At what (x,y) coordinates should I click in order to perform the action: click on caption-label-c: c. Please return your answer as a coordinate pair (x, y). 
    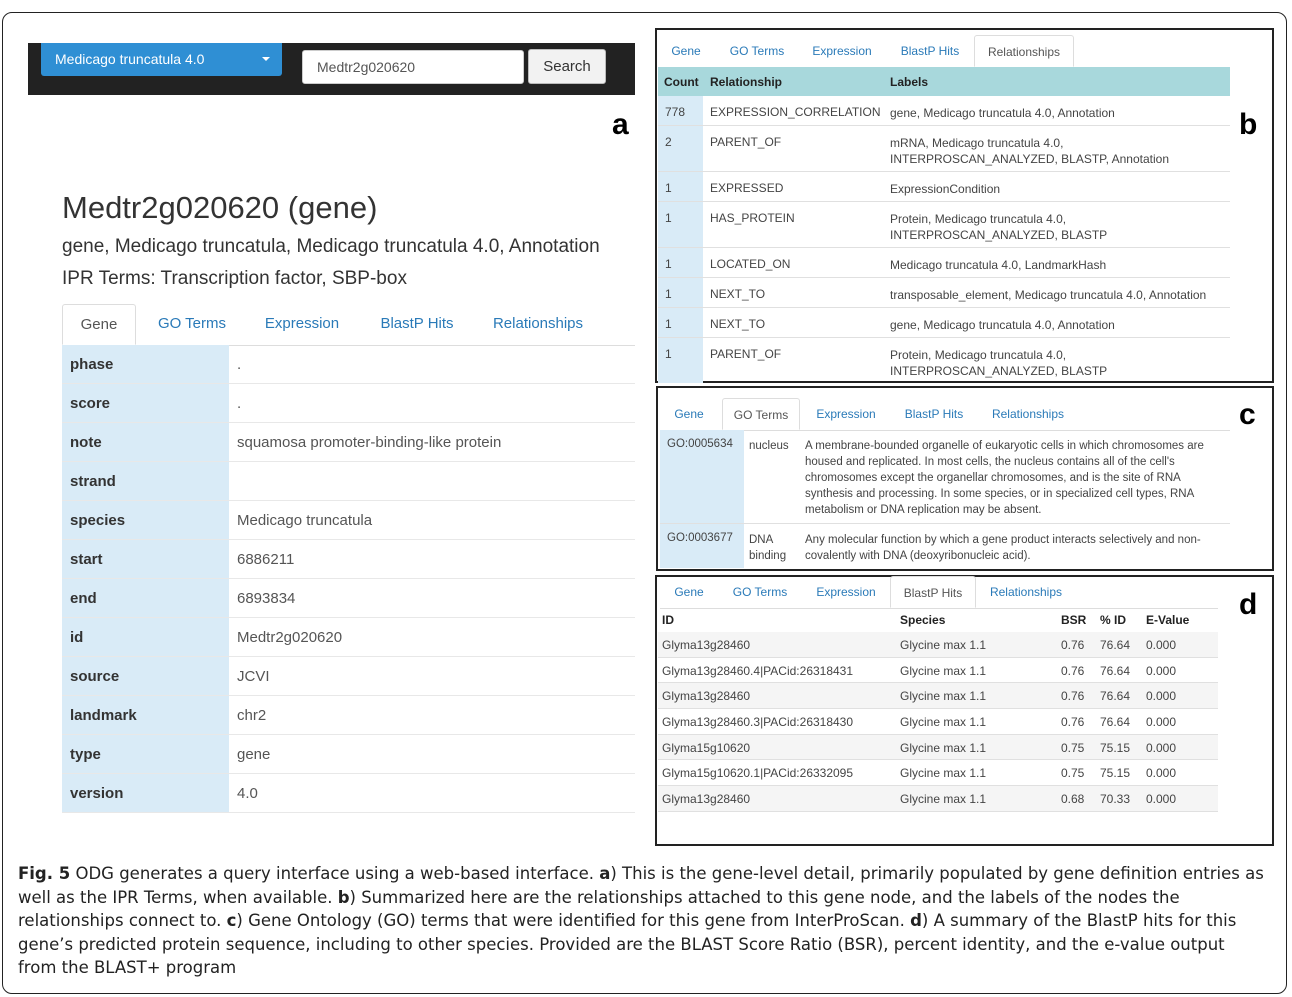
    Looking at the image, I should click on (231, 920).